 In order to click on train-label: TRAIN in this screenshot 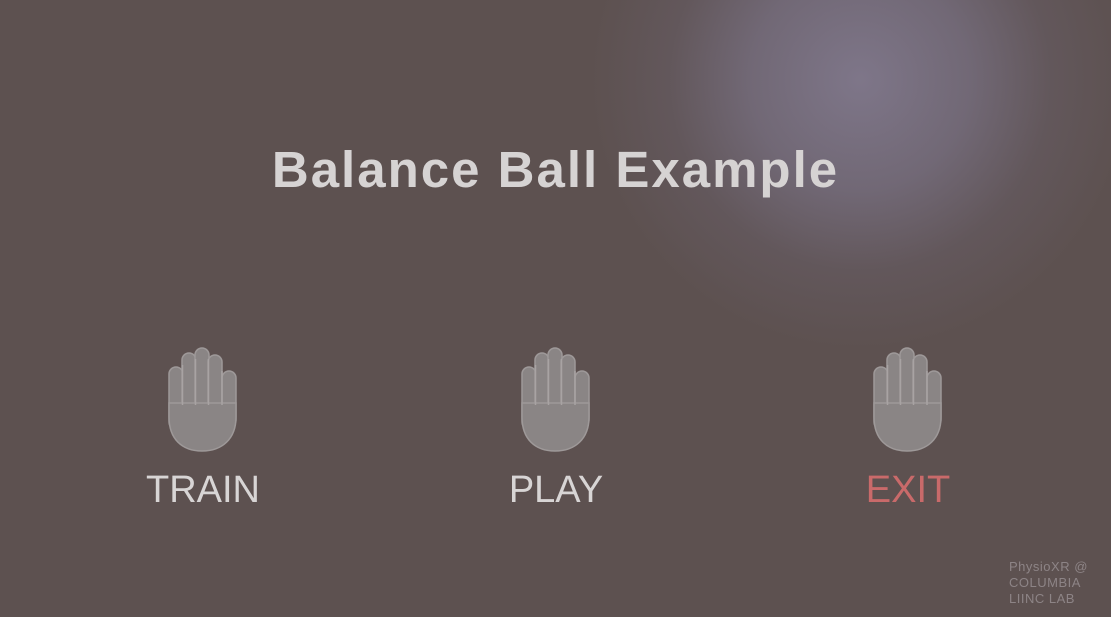, I will do `click(203, 490)`.